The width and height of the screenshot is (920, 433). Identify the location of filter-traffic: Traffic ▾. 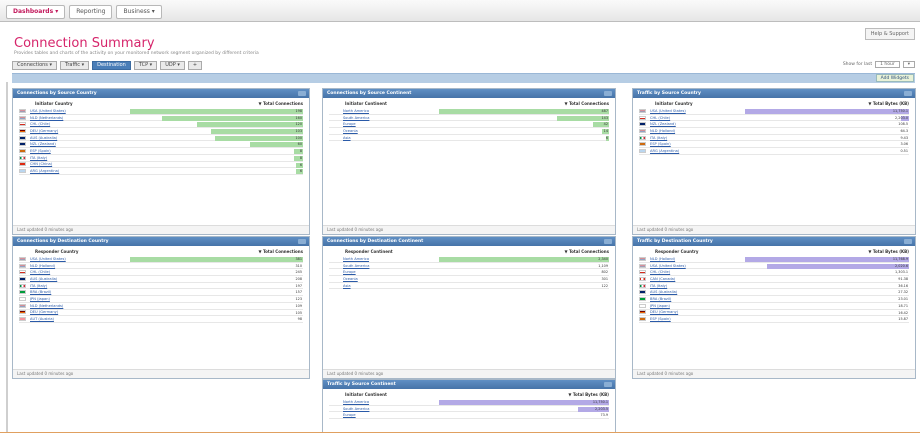
(75, 65).